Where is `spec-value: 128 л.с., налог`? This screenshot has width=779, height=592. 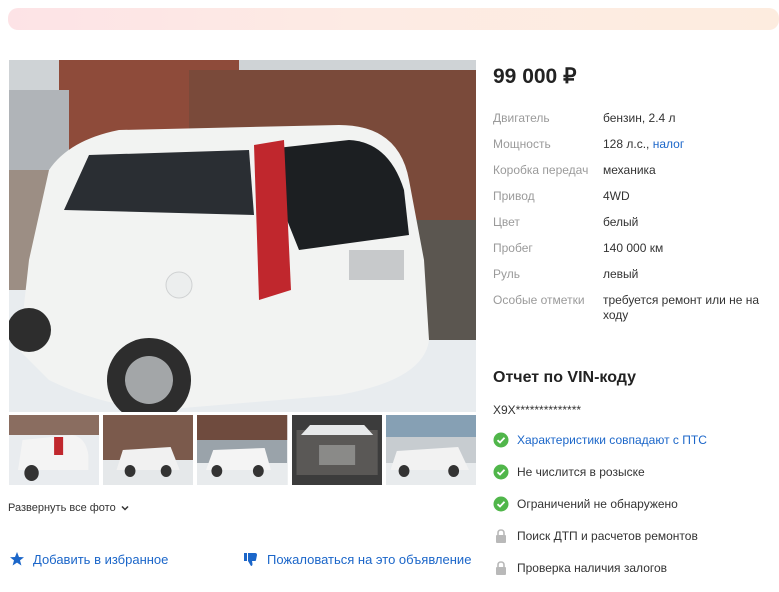 spec-value: 128 л.с., налог is located at coordinates (643, 144).